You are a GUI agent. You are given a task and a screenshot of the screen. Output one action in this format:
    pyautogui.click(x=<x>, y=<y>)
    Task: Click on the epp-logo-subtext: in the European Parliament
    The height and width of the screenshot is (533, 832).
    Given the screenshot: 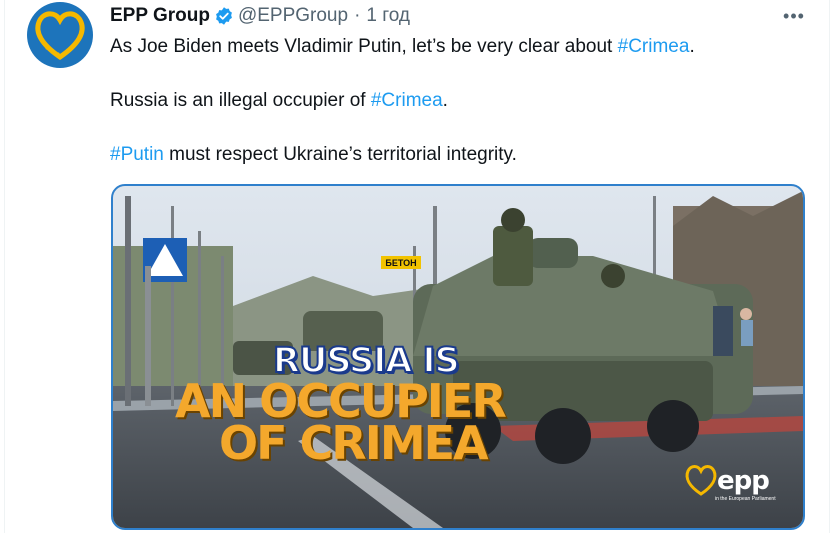 What is the action you would take?
    pyautogui.click(x=745, y=499)
    